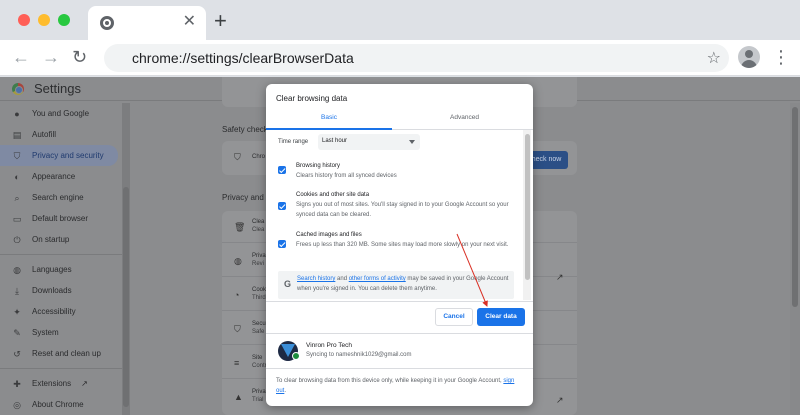 This screenshot has height=415, width=800. I want to click on cancel-button: Cancel, so click(454, 317).